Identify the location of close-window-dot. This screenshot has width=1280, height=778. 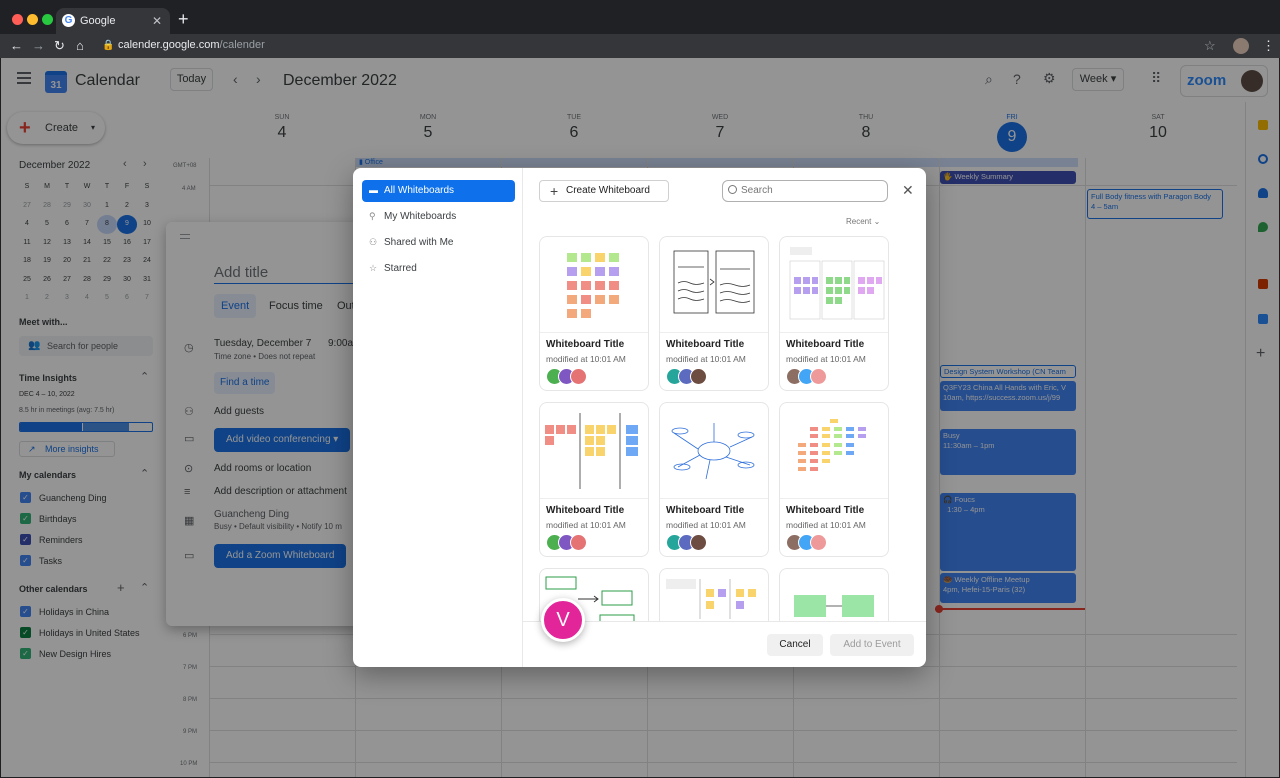
(17, 19).